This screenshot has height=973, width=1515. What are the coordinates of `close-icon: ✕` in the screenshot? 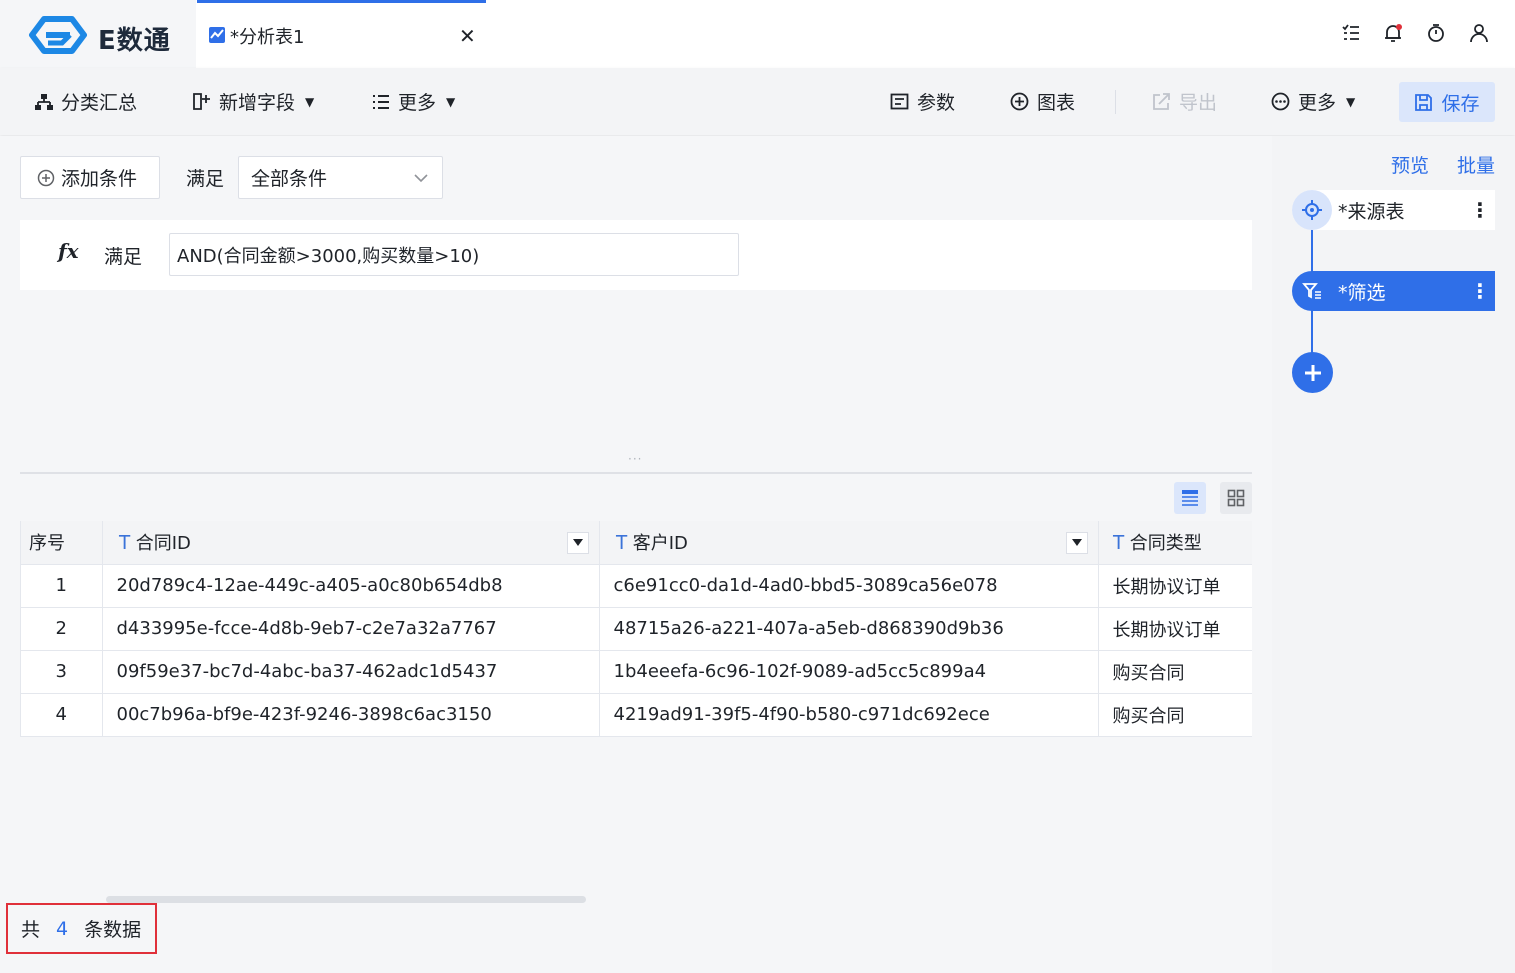 It's located at (467, 36).